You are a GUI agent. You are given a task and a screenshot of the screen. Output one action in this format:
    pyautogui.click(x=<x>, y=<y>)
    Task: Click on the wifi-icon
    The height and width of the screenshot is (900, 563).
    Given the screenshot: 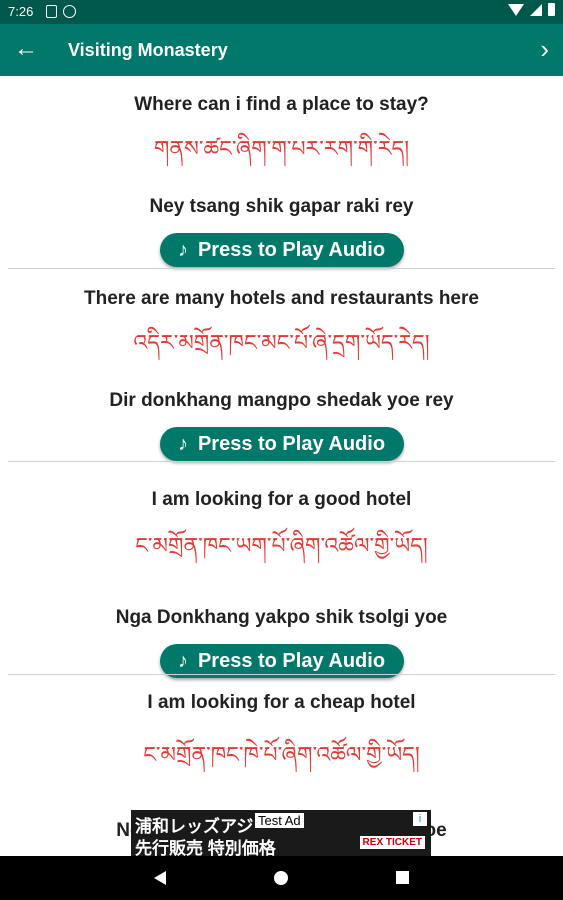 What is the action you would take?
    pyautogui.click(x=516, y=9)
    